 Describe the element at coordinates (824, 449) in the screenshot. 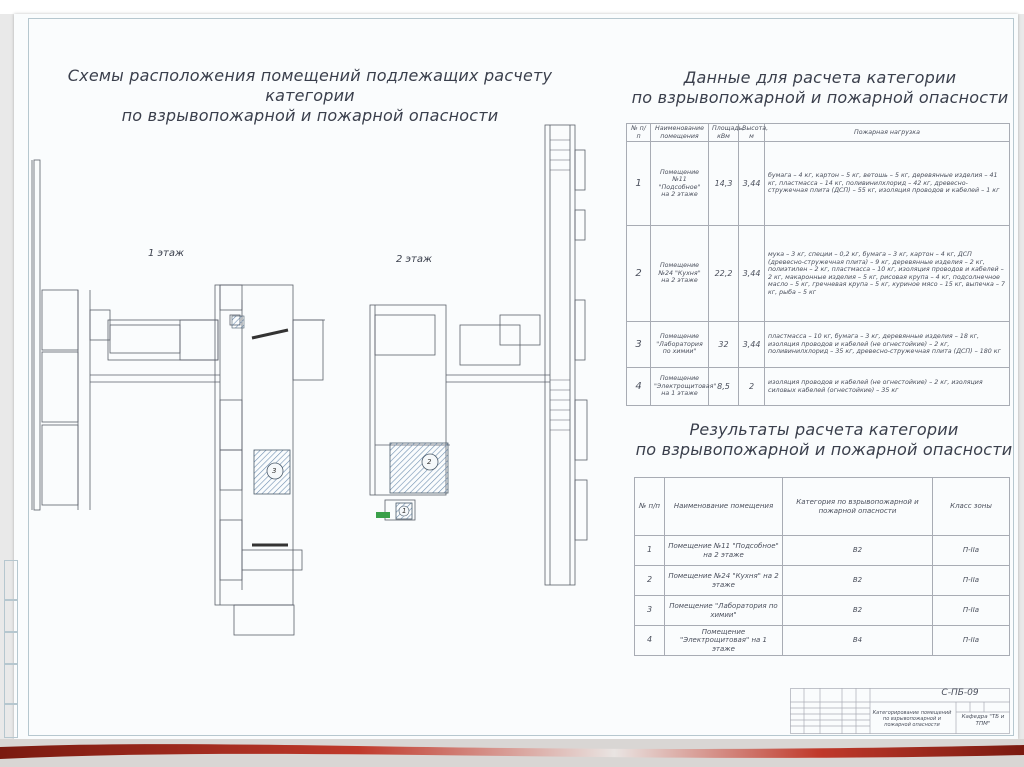

I see `results-title-line2: по взрывопожарной и пожарной опасности` at that location.